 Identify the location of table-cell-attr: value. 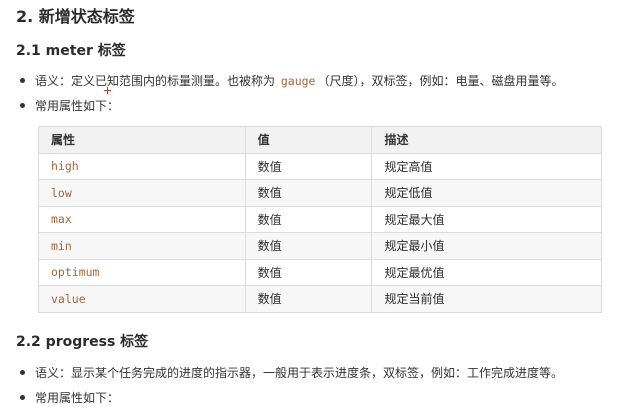
(142, 299).